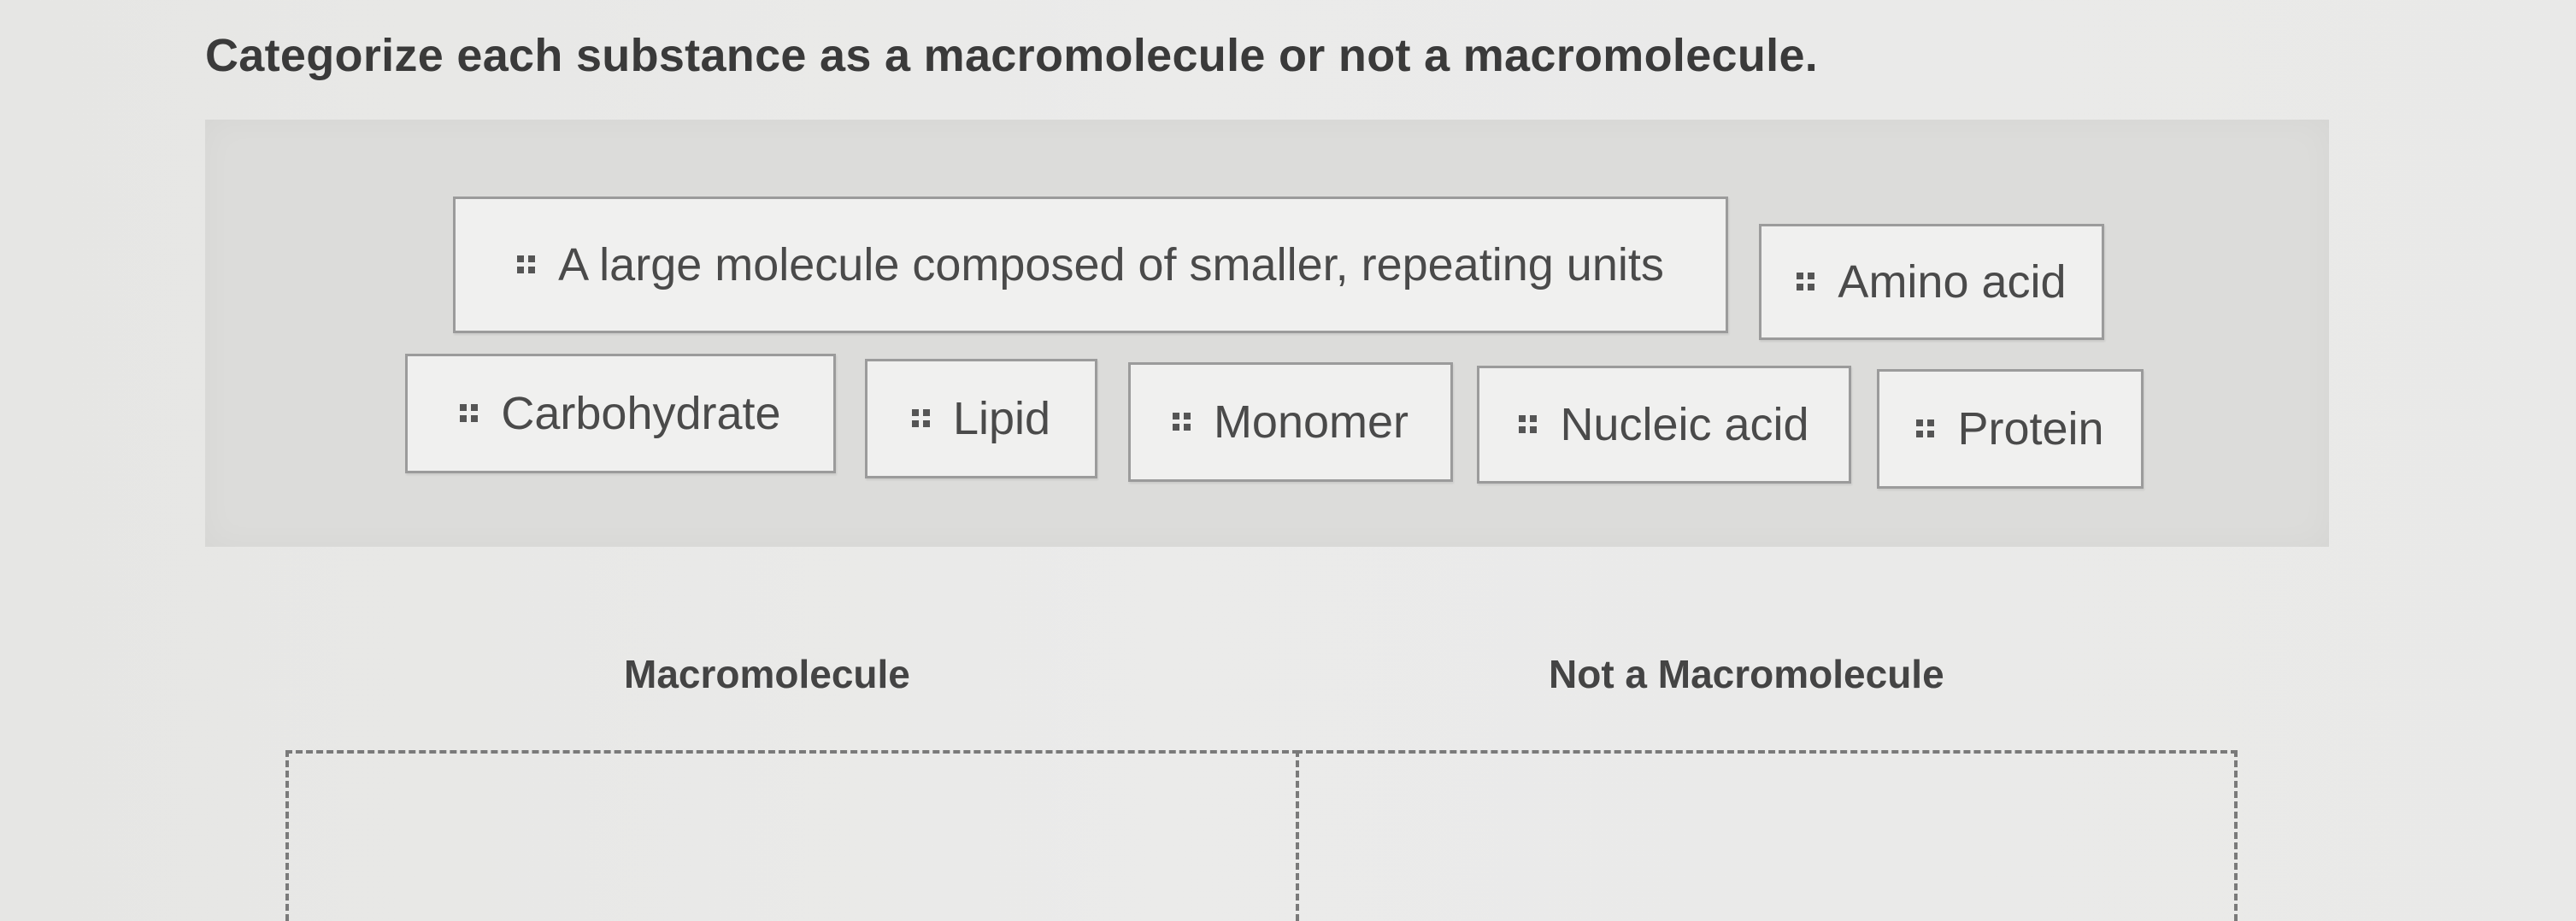 This screenshot has width=2576, height=921. I want to click on drag-item-monomer: Monomer, so click(1290, 422).